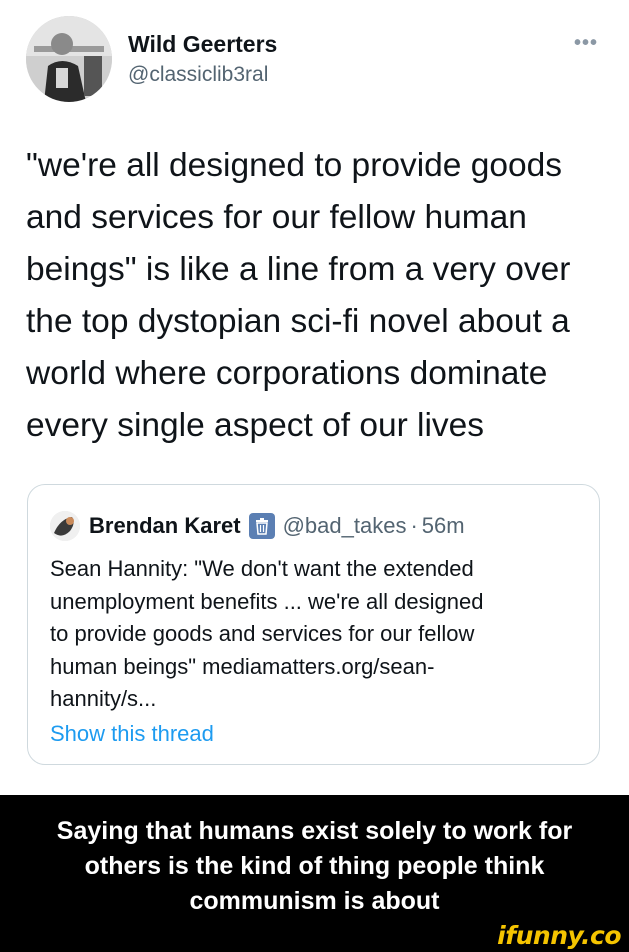 The width and height of the screenshot is (629, 952). I want to click on quoted-header: Brendan Karet @bad_takes · 56m, so click(277, 526).